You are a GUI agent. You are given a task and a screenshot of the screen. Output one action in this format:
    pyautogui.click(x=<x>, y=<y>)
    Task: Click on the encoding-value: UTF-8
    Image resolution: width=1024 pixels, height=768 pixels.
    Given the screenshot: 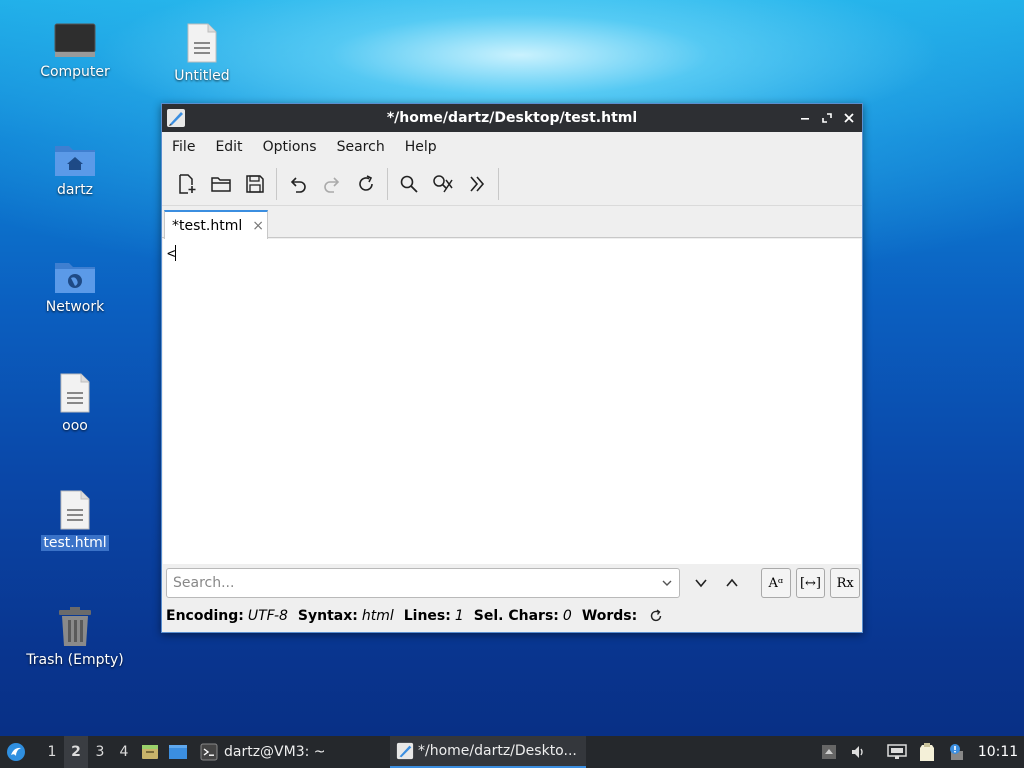 What is the action you would take?
    pyautogui.click(x=268, y=616)
    